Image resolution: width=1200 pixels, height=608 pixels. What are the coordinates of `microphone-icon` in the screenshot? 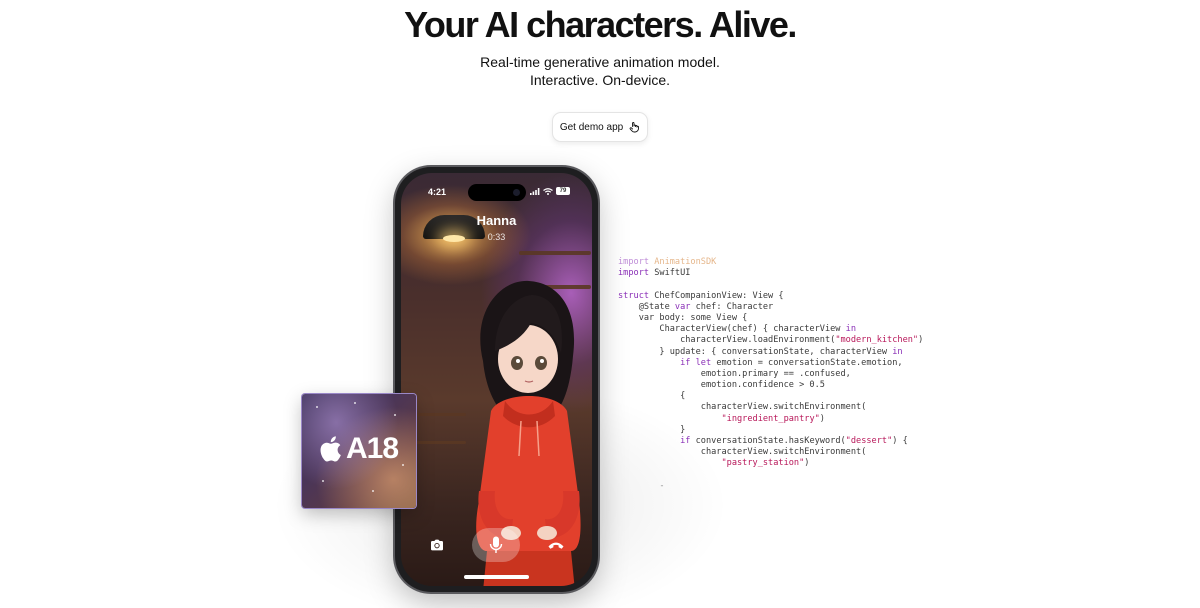 It's located at (496, 544).